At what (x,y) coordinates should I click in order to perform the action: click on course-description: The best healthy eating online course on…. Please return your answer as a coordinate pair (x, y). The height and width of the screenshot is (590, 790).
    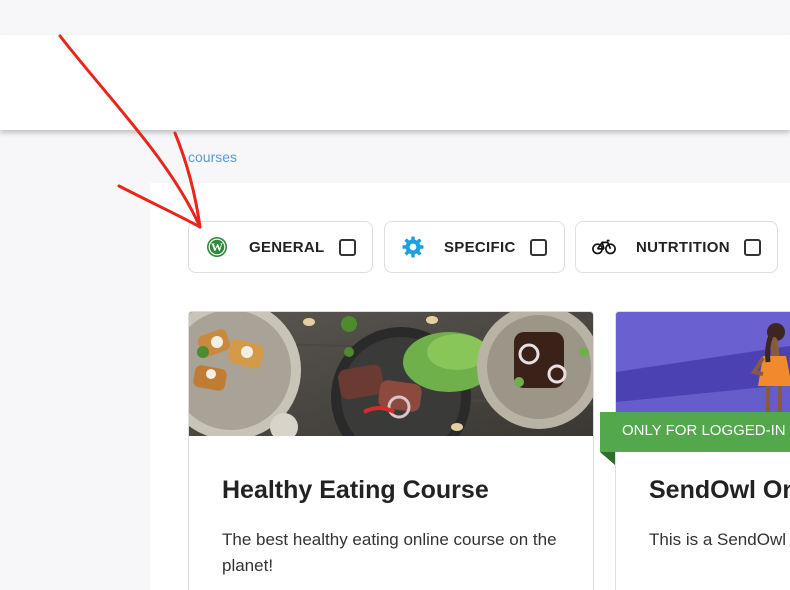
    Looking at the image, I should click on (389, 552).